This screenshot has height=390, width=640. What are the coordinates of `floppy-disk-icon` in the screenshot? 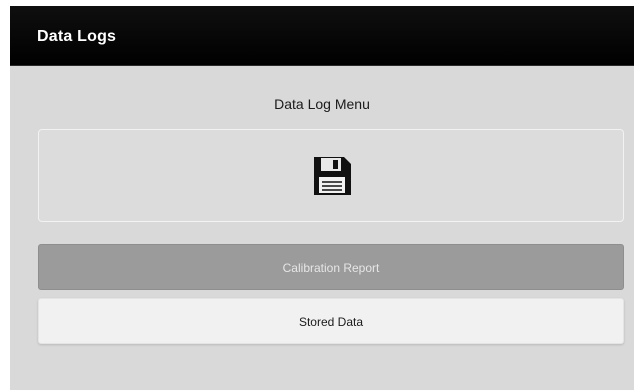 It's located at (332, 176).